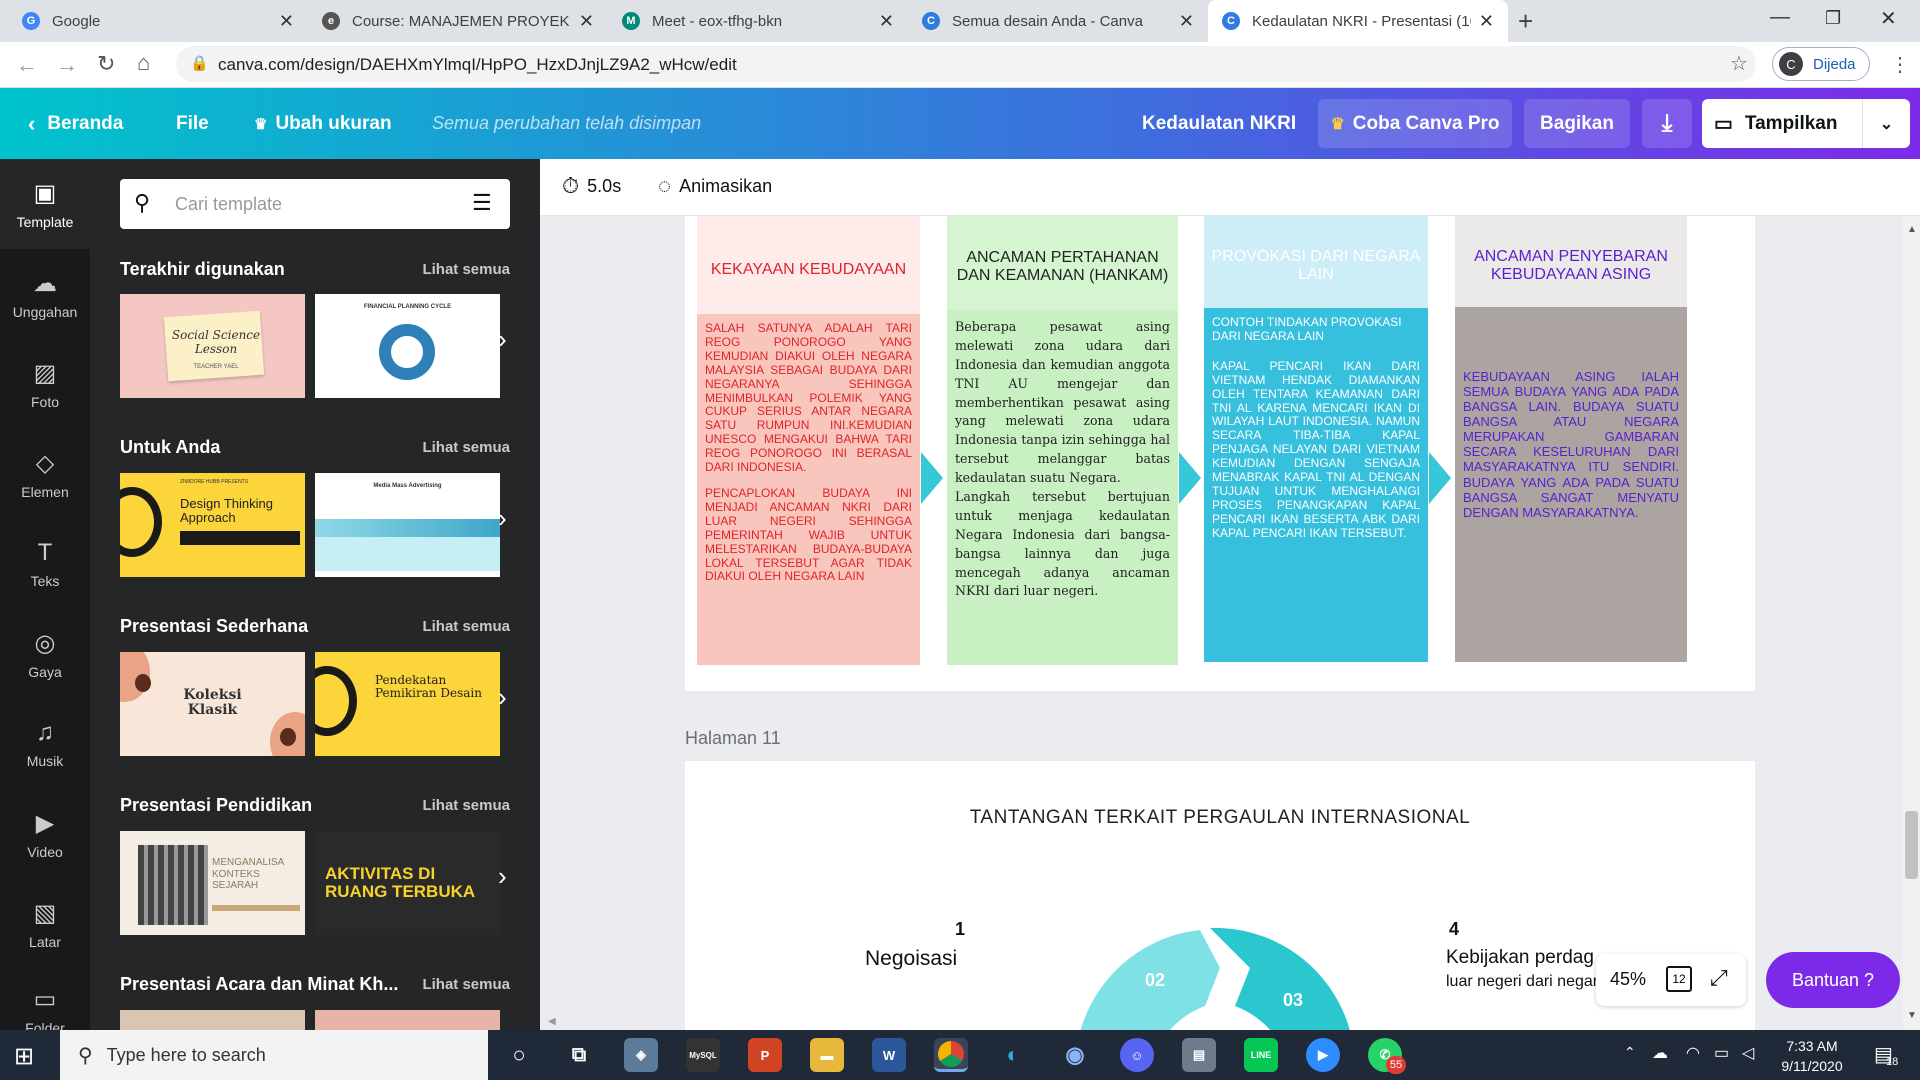 Image resolution: width=1920 pixels, height=1080 pixels. I want to click on mysql-icon: MySQL, so click(703, 1055).